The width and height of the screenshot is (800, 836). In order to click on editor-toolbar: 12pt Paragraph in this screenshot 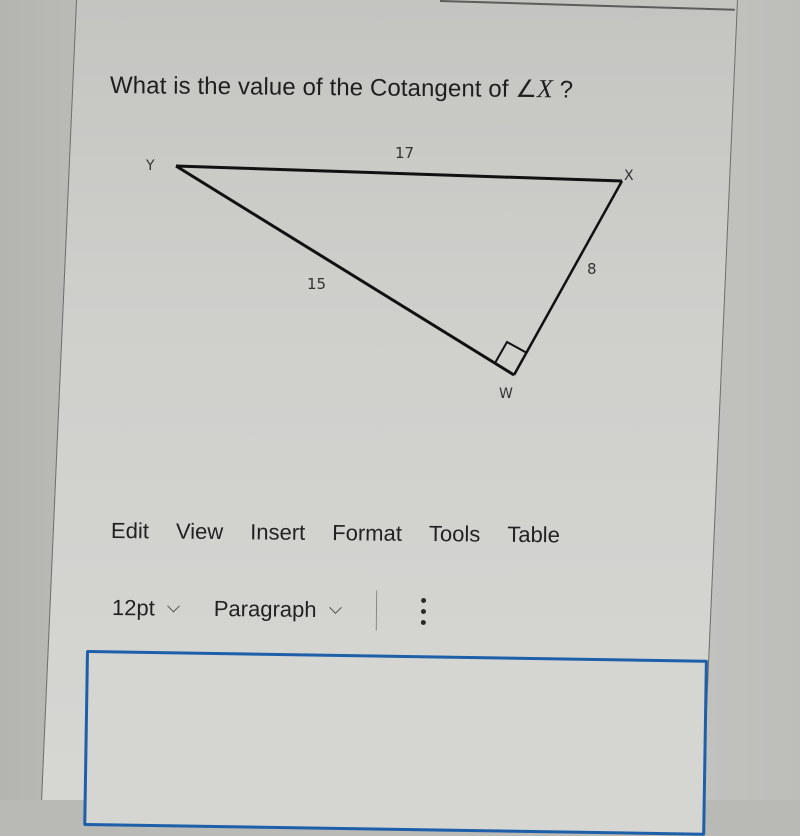, I will do `click(271, 609)`.